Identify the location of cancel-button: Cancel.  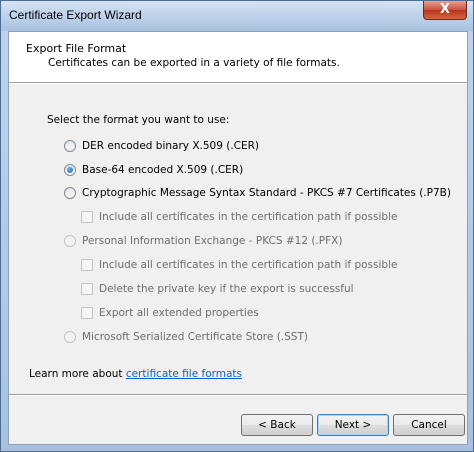
(429, 425).